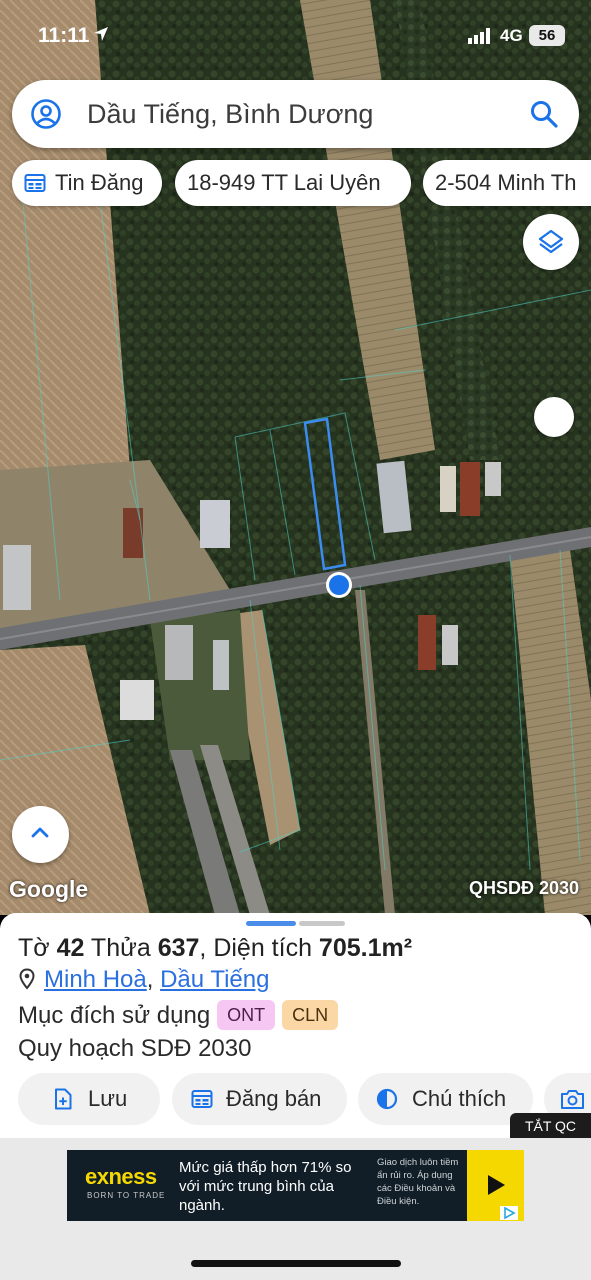 The image size is (591, 1280). I want to click on sheet-handle, so click(322, 923).